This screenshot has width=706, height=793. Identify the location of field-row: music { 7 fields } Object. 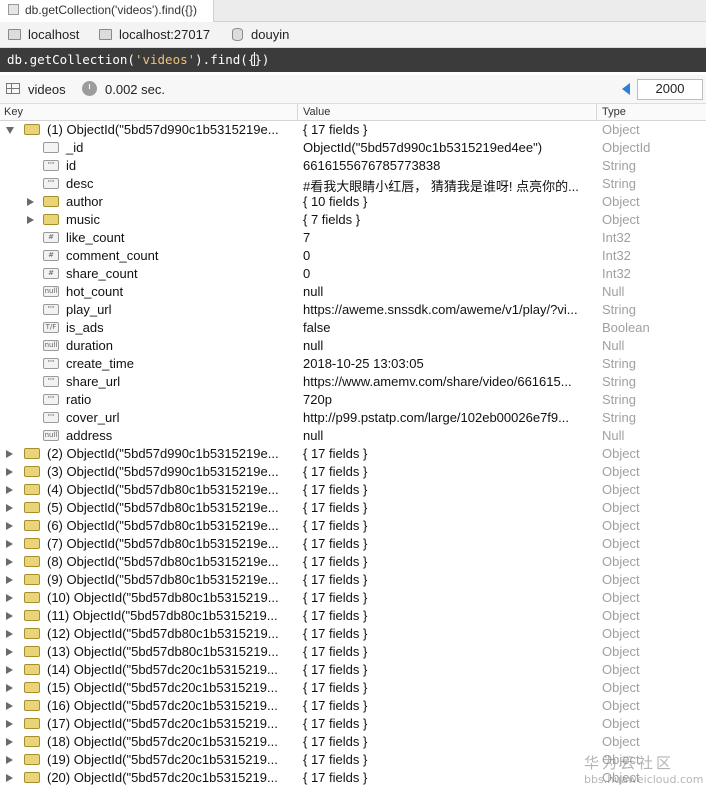
(353, 220).